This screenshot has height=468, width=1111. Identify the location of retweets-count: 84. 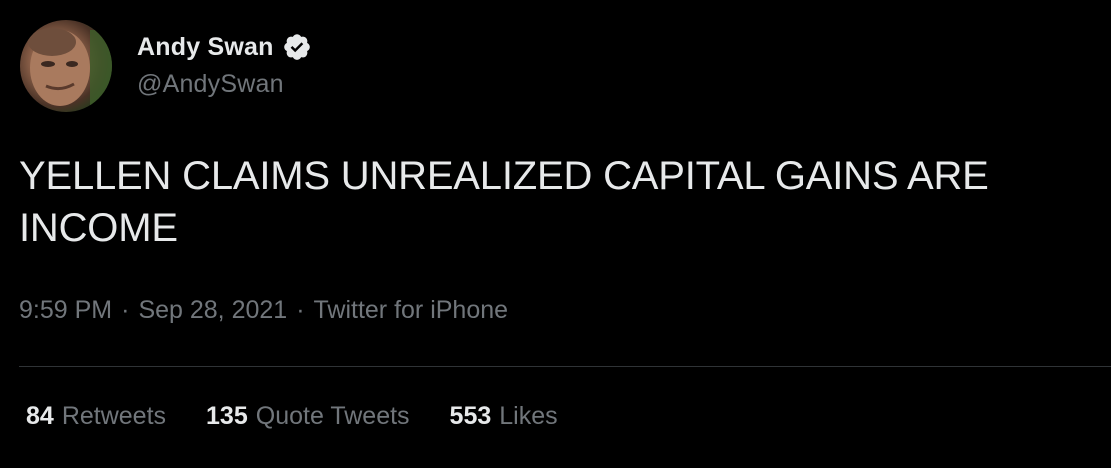
(40, 416).